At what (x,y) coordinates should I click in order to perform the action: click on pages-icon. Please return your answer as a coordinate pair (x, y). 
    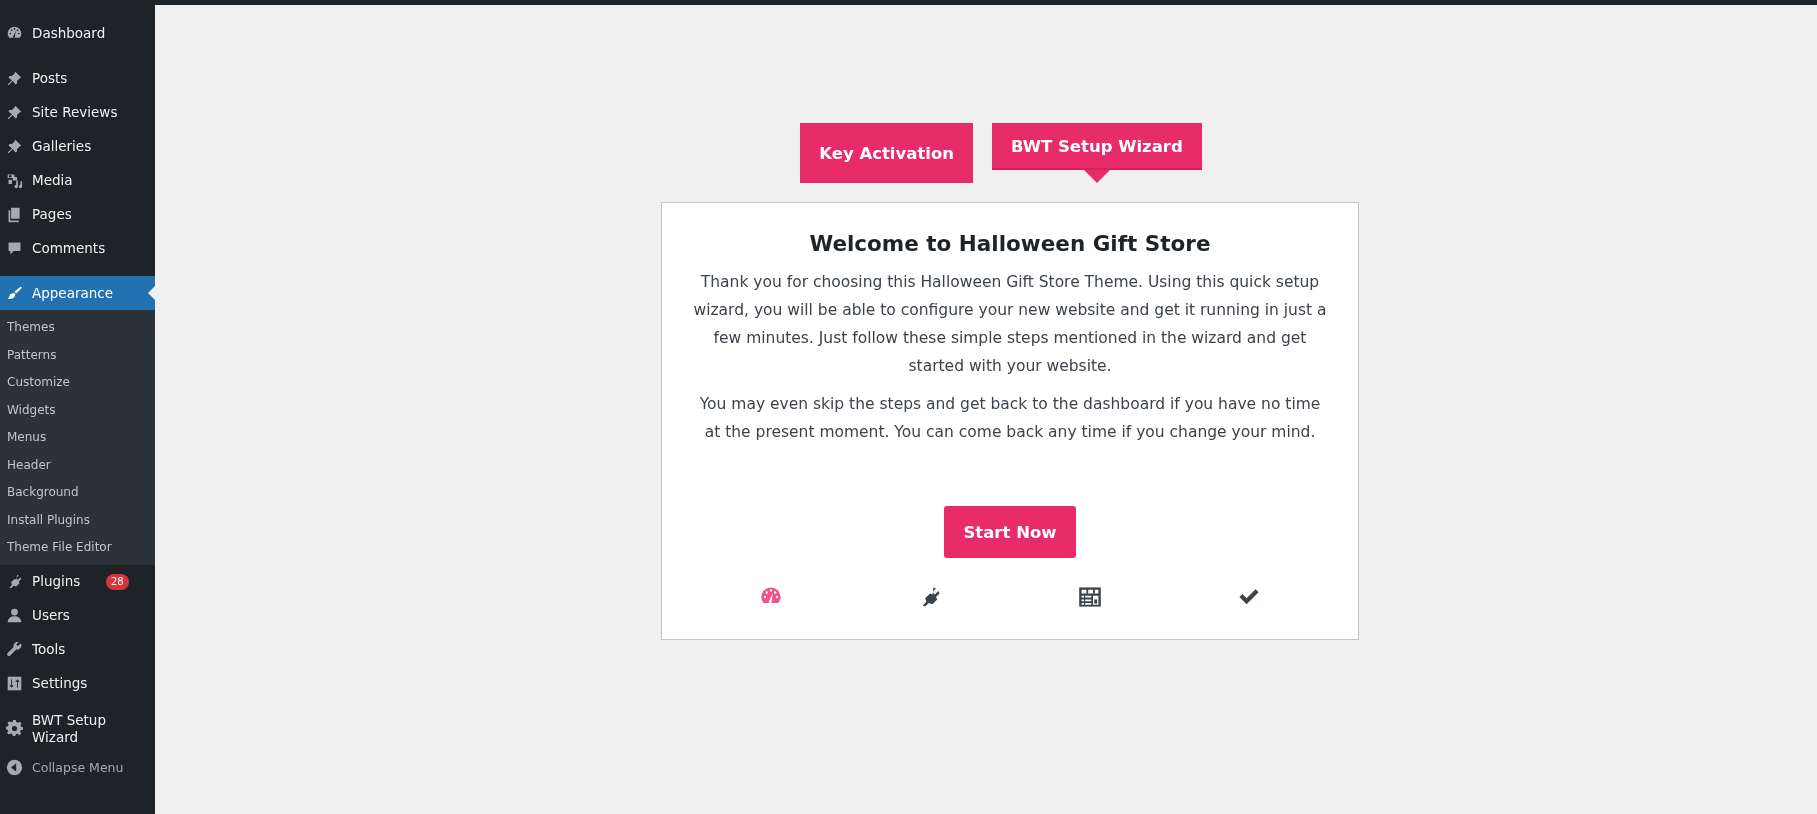
    Looking at the image, I should click on (14, 214).